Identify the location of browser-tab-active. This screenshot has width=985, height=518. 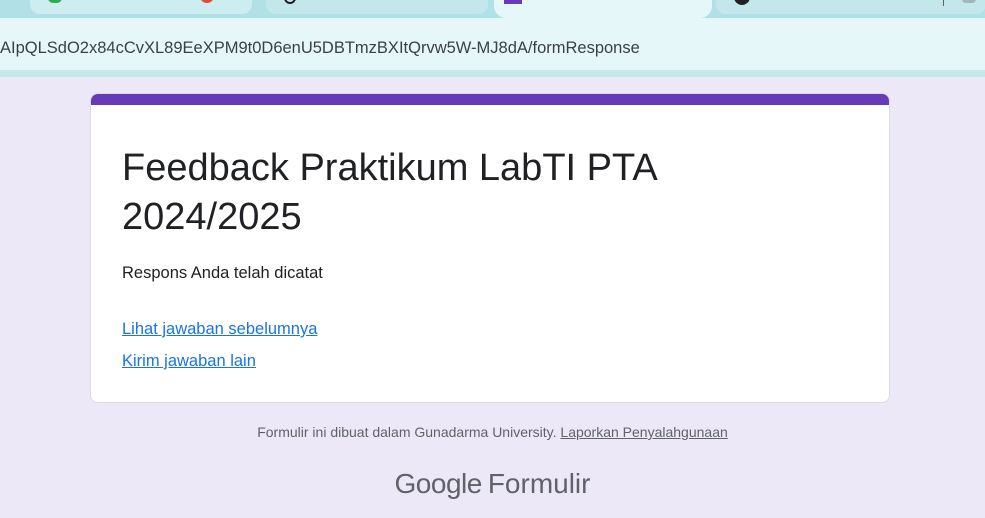
(603, 9).